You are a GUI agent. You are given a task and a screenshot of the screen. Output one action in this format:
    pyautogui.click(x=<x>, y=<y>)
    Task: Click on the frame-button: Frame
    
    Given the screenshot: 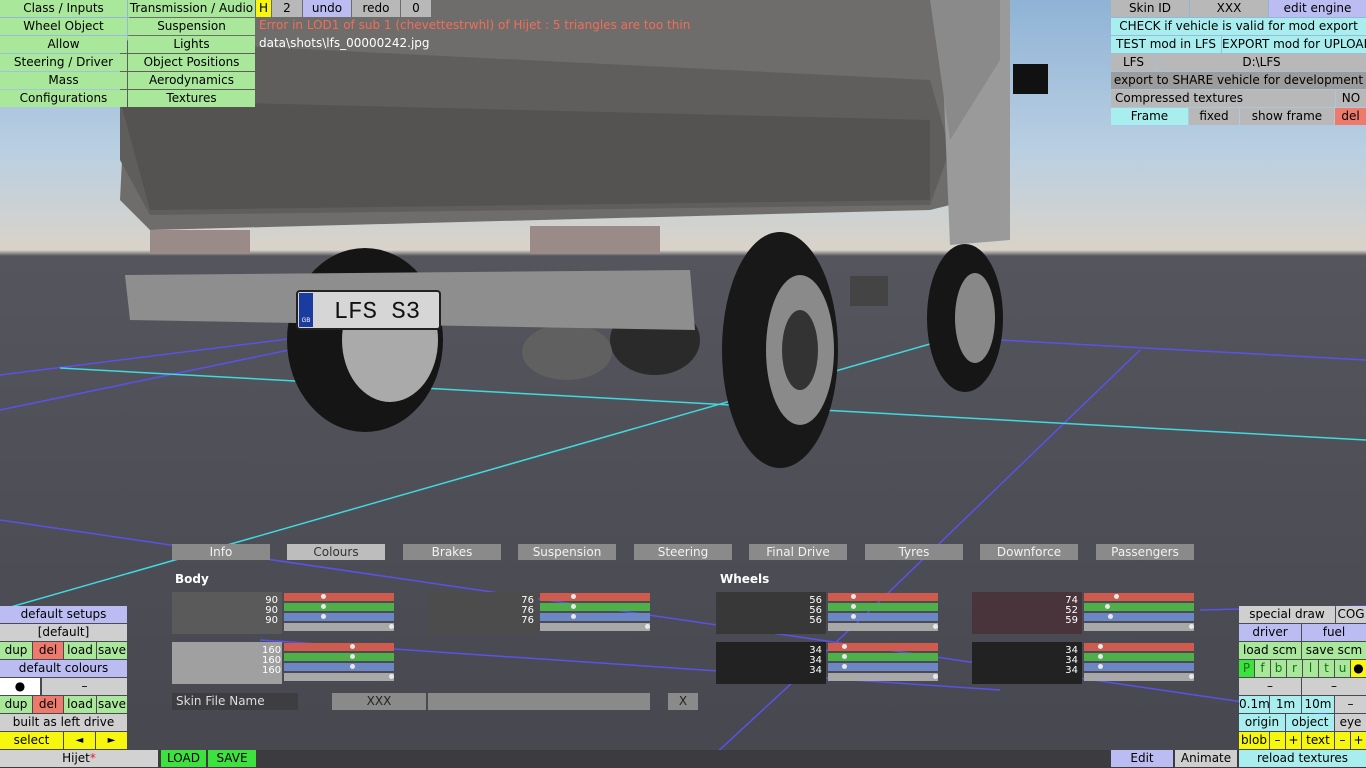 What is the action you would take?
    pyautogui.click(x=1149, y=116)
    